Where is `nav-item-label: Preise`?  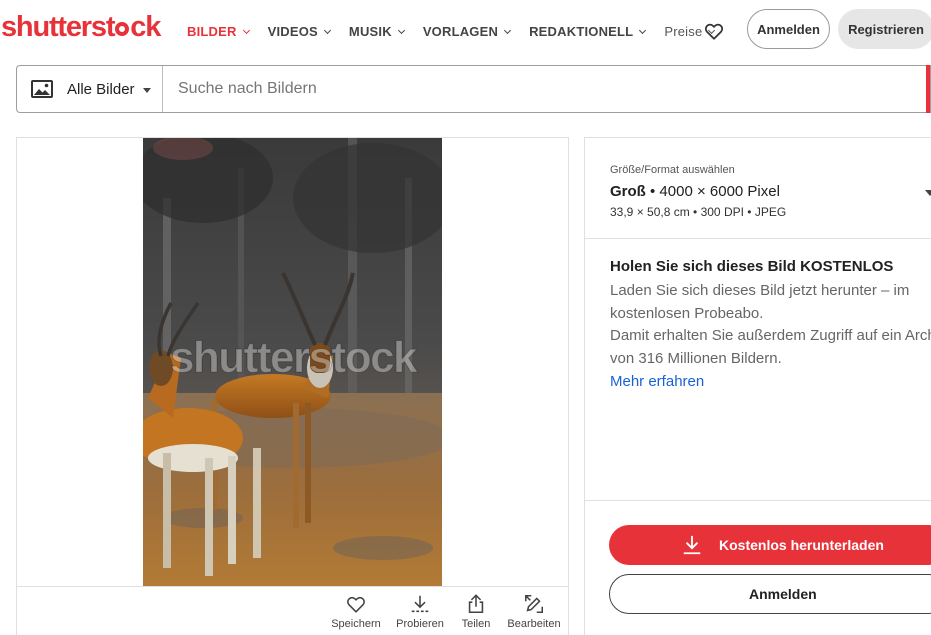 nav-item-label: Preise is located at coordinates (683, 31).